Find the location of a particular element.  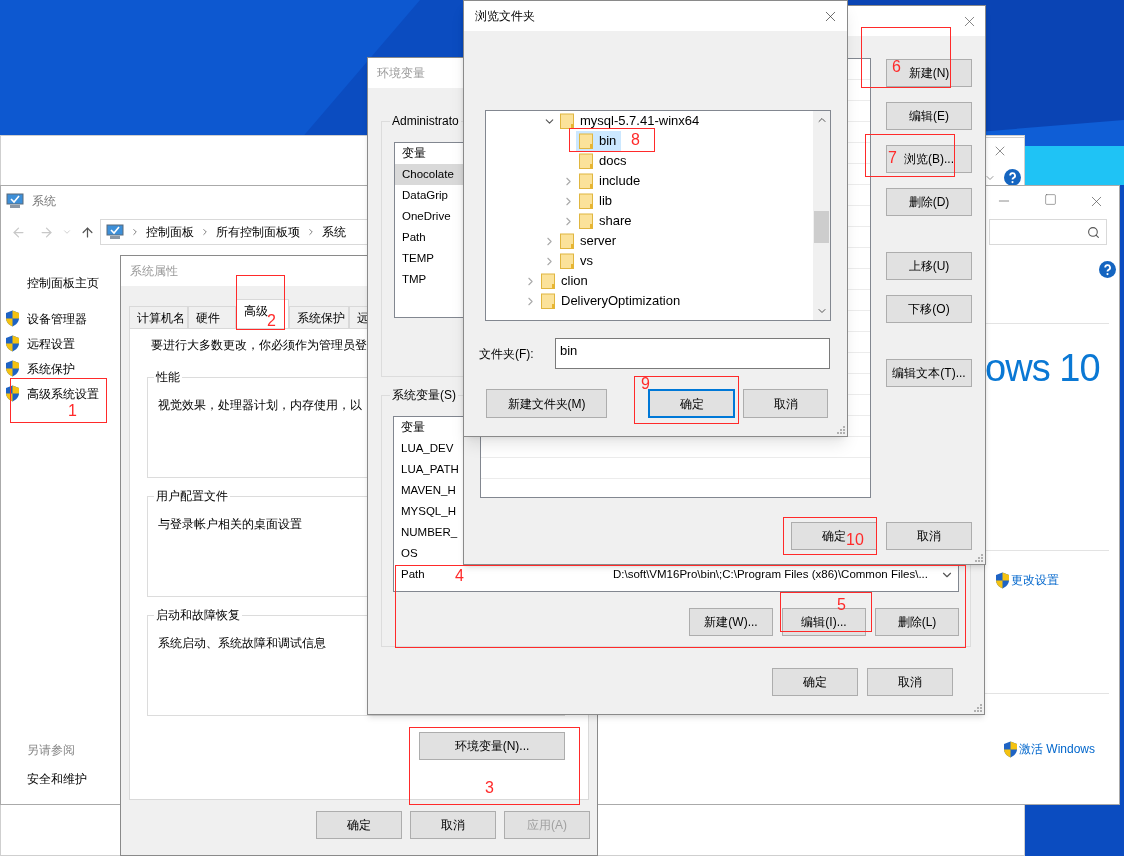

annotation-number: 6 is located at coordinates (896, 67).